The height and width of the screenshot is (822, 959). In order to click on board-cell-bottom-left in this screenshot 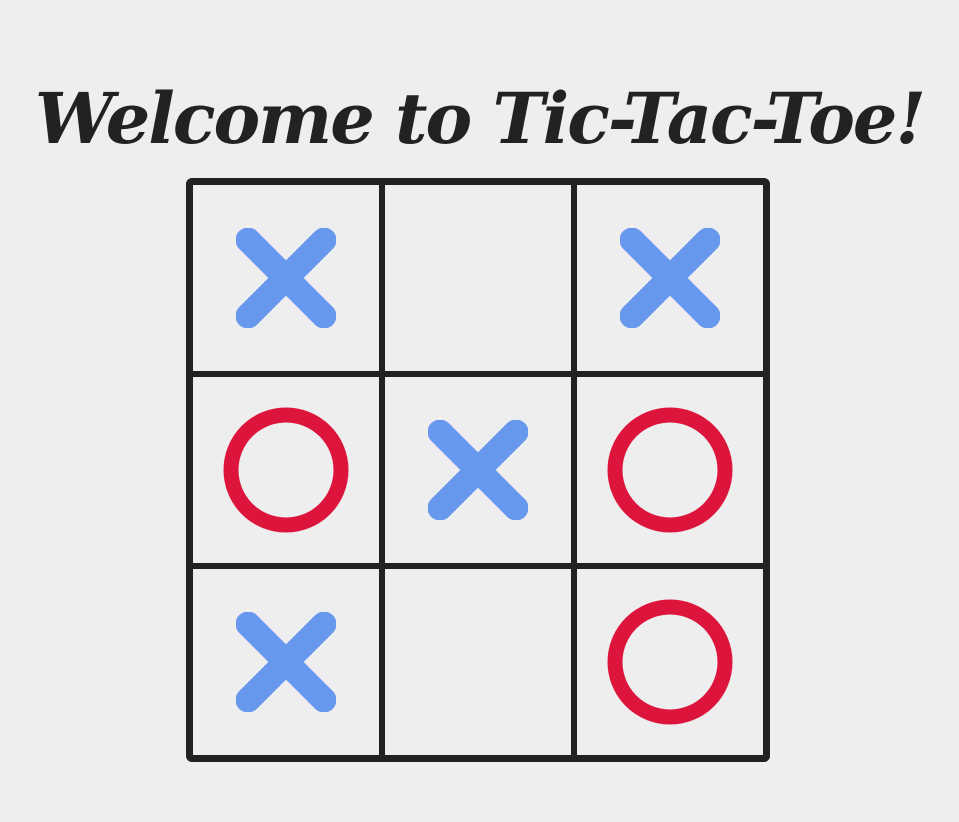, I will do `click(286, 662)`.